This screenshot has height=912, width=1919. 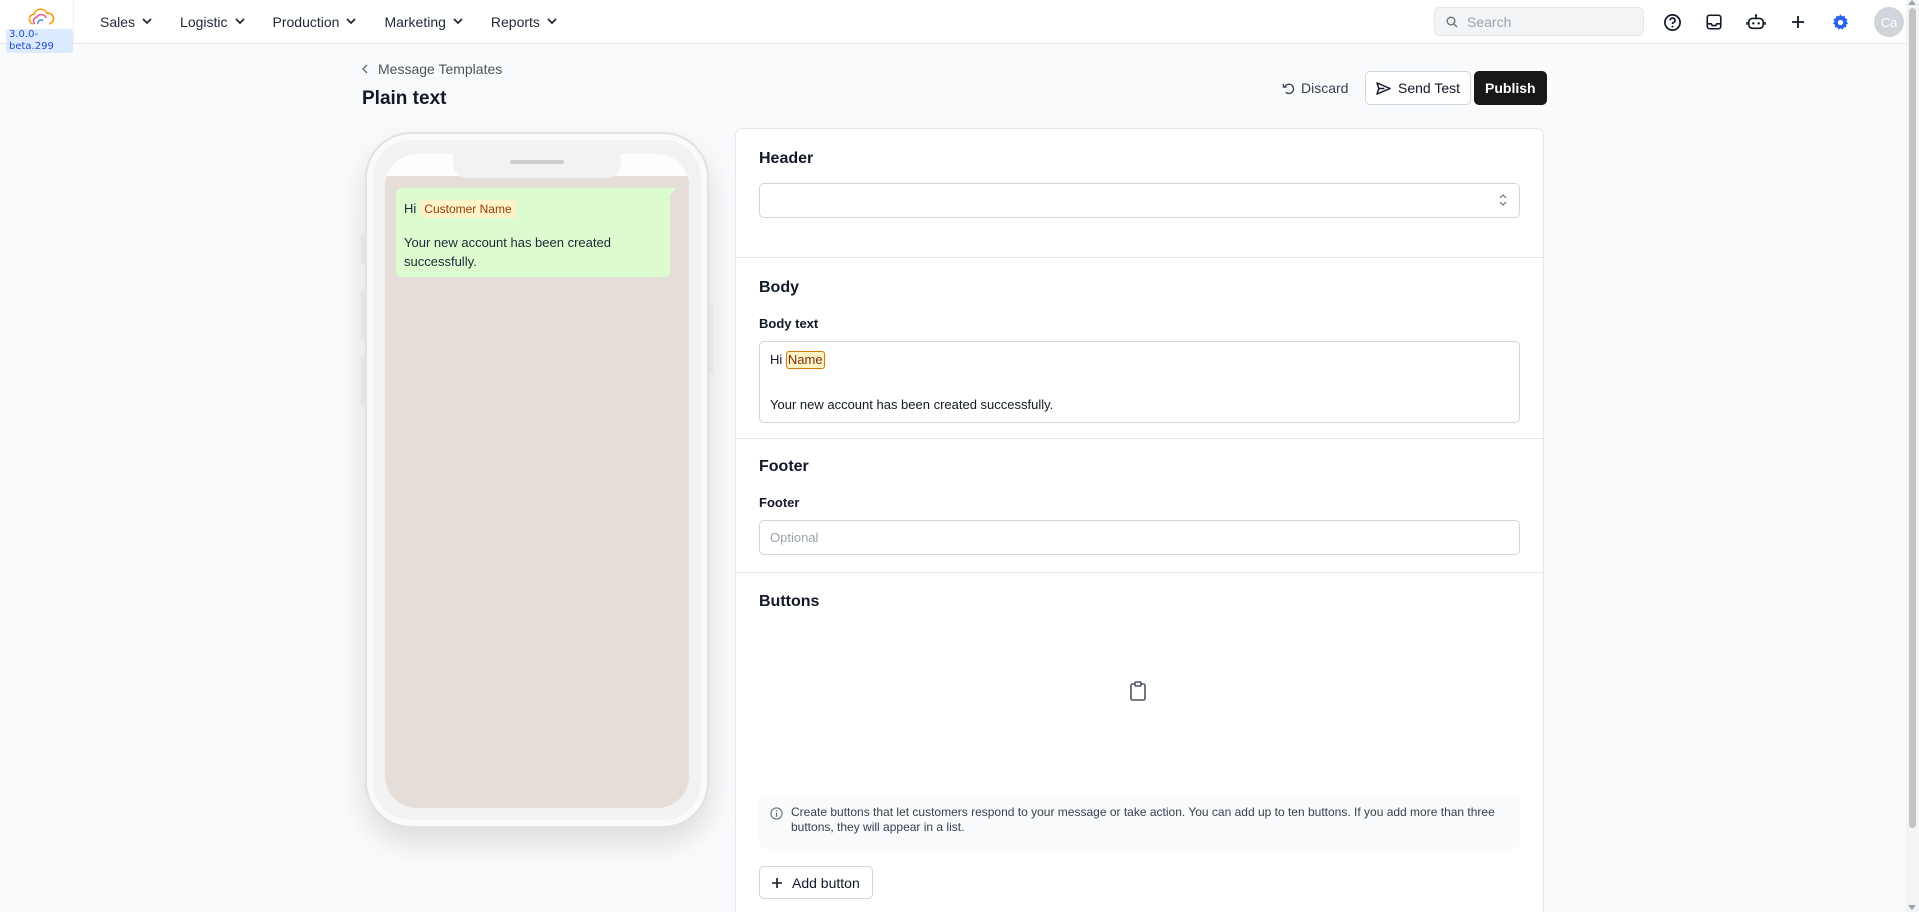 I want to click on nav-marketing: Marketing, so click(x=423, y=21).